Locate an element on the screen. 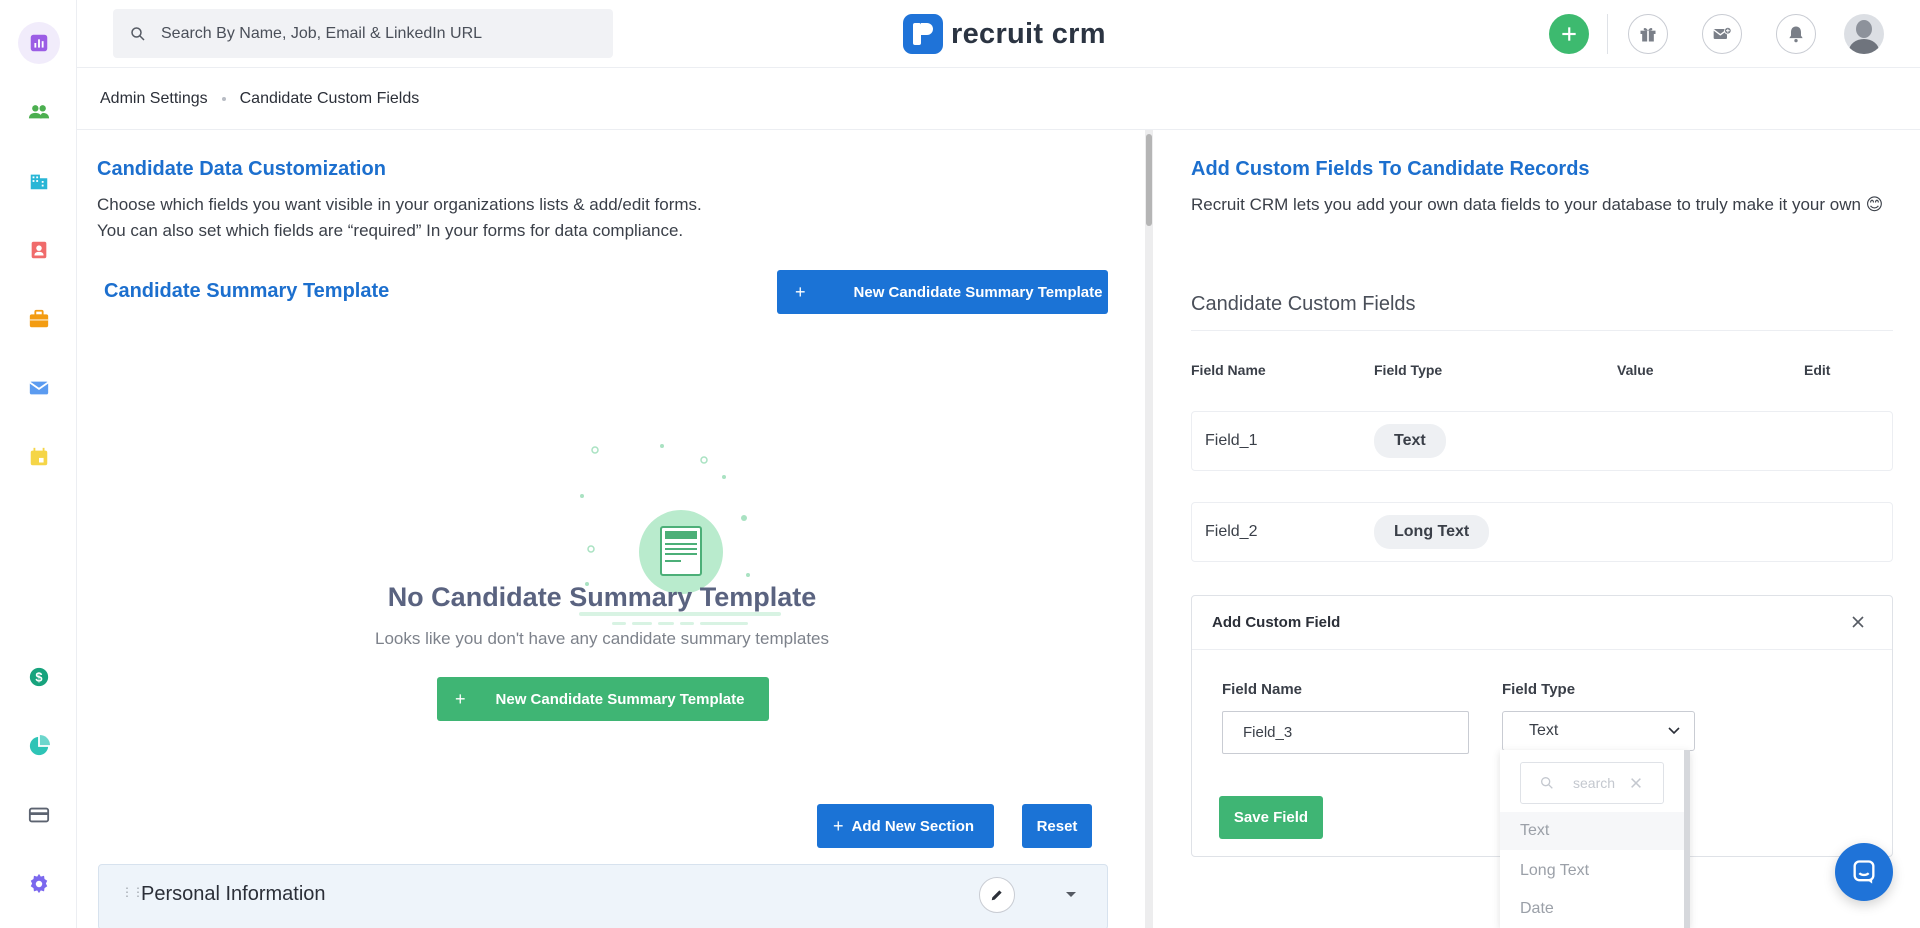 The image size is (1920, 928). chat-launcher-button is located at coordinates (1864, 872).